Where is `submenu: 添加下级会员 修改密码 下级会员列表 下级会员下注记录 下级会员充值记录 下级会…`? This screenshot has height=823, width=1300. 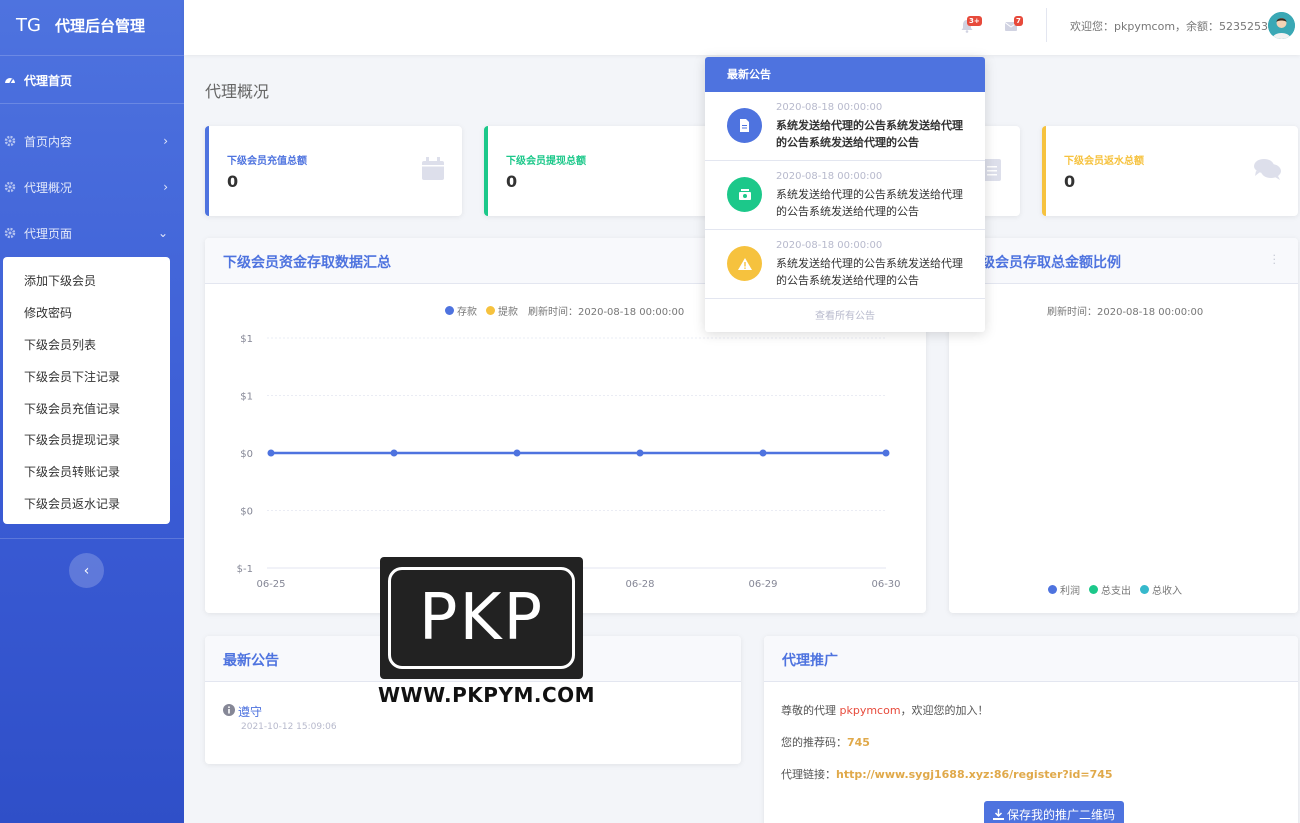 submenu: 添加下级会员 修改密码 下级会员列表 下级会员下注记录 下级会员充值记录 下级会… is located at coordinates (86, 390).